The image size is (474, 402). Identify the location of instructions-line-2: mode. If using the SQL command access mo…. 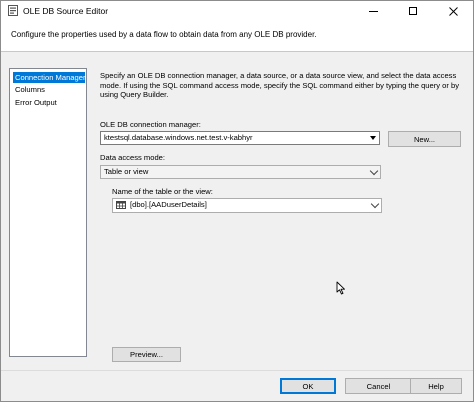
(280, 85).